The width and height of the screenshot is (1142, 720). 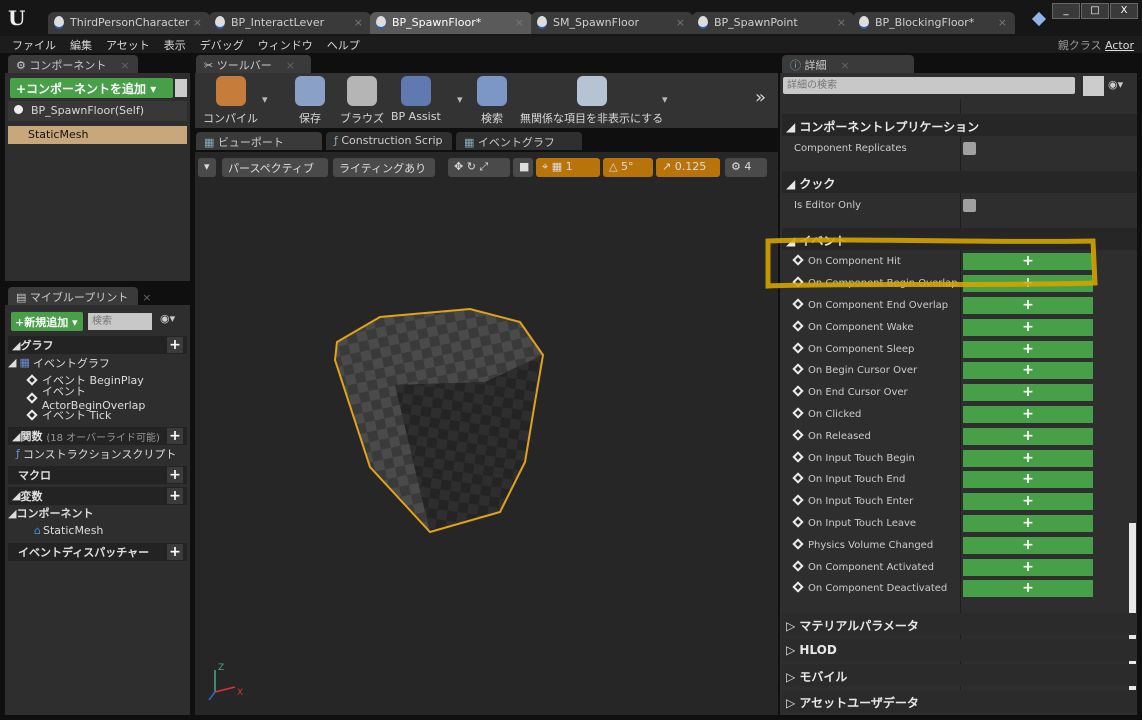 I want to click on component-self: BP_SpawnFloor(Self), so click(x=97, y=111).